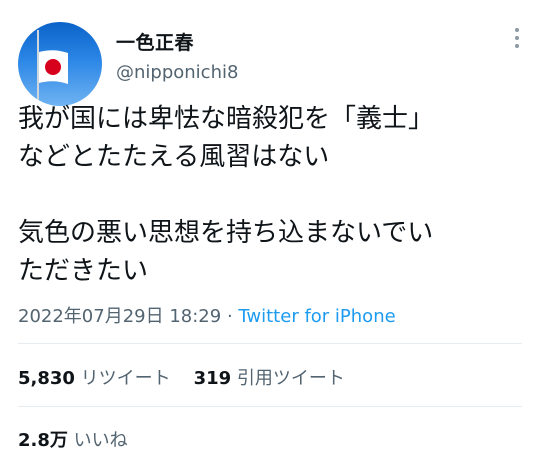 This screenshot has width=540, height=461. Describe the element at coordinates (226, 119) in the screenshot. I see `tweet-line: 我が国には卑怯な暗殺犯を「義士」` at that location.